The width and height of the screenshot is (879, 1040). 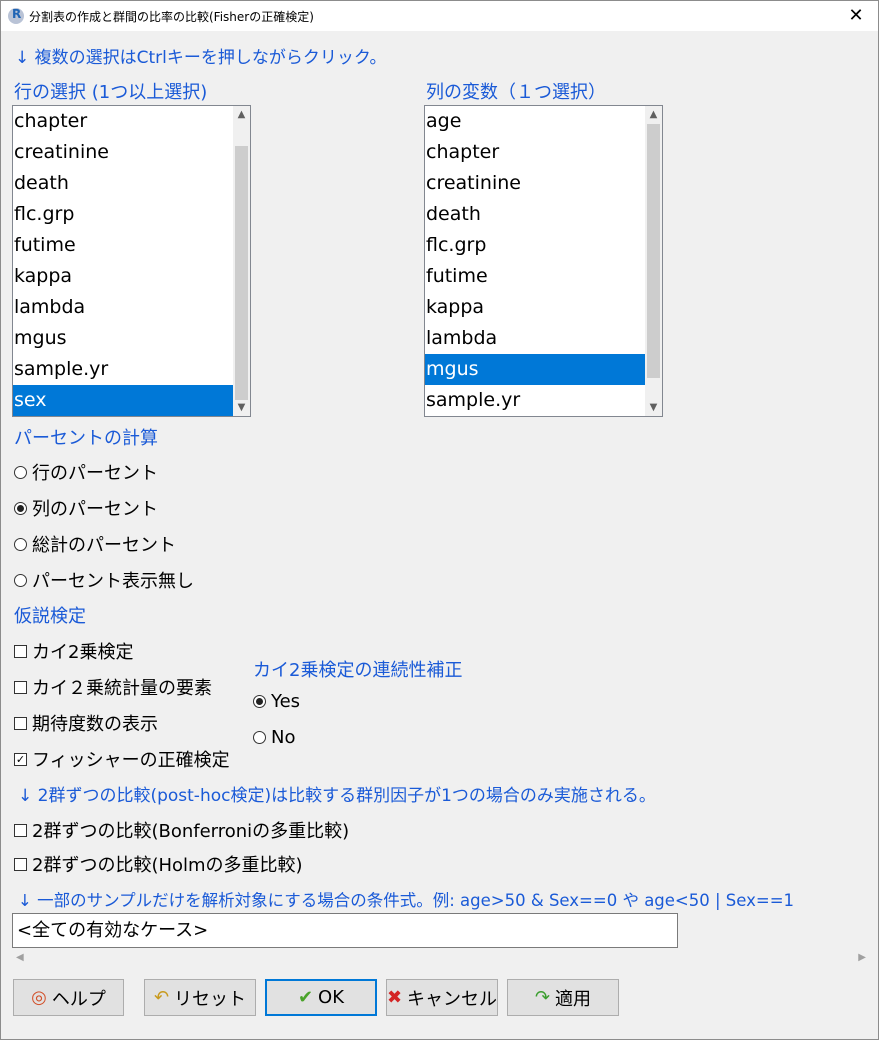 I want to click on radio-total-percent: 総計のパーセント, so click(x=95, y=544).